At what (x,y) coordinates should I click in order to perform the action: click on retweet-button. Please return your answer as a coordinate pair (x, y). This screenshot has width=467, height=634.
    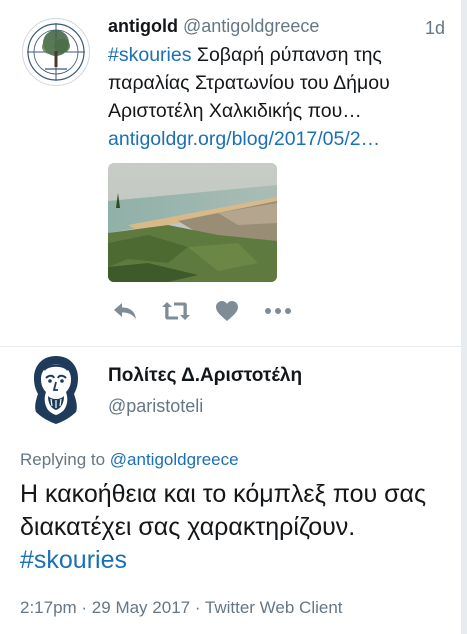
    Looking at the image, I should click on (176, 311).